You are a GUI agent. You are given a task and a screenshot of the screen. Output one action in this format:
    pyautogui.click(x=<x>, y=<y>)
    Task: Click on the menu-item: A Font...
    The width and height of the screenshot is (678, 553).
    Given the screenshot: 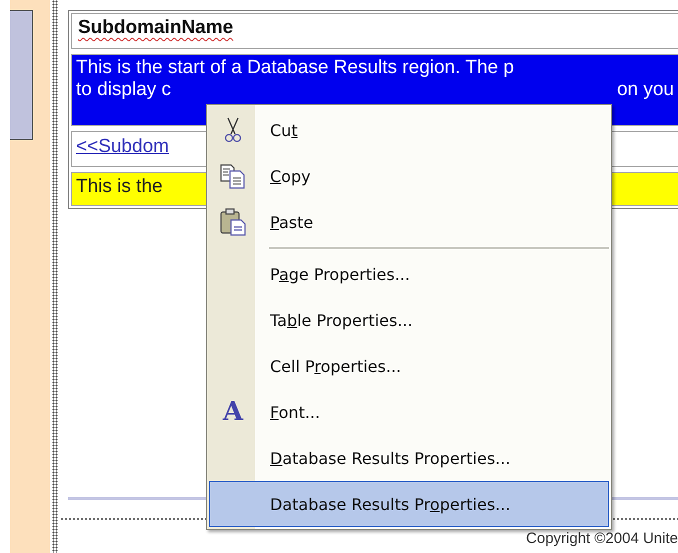 What is the action you would take?
    pyautogui.click(x=409, y=412)
    